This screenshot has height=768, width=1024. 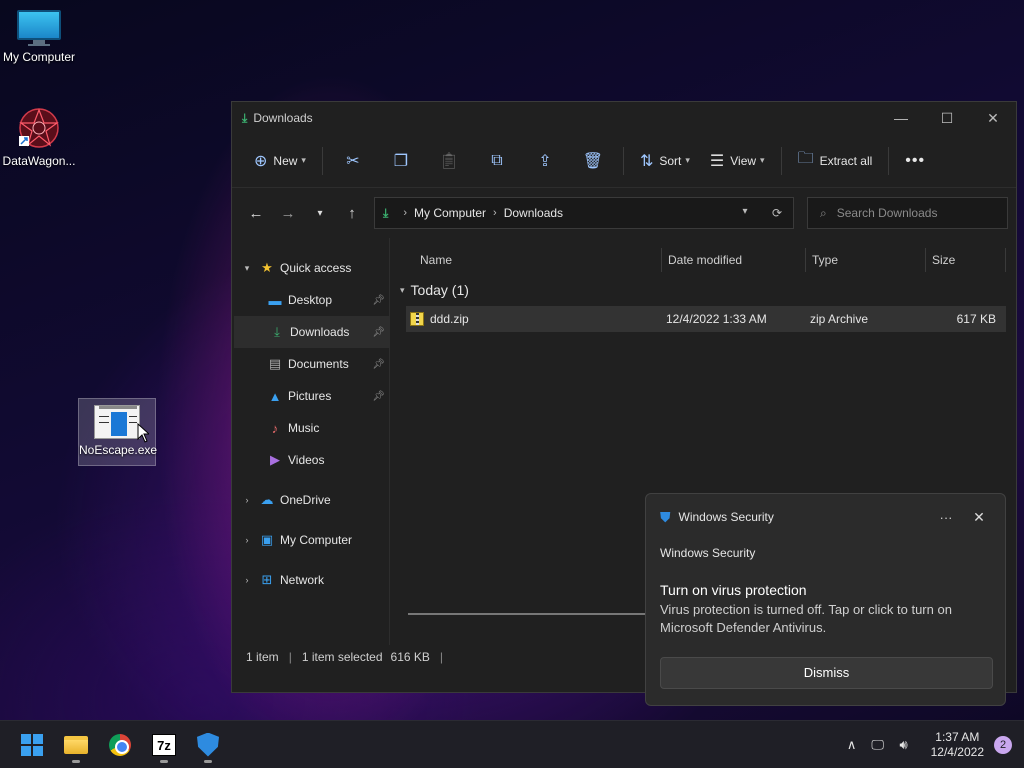 I want to click on nav-desktop: ▬ Desktop 📌︎, so click(x=310, y=300).